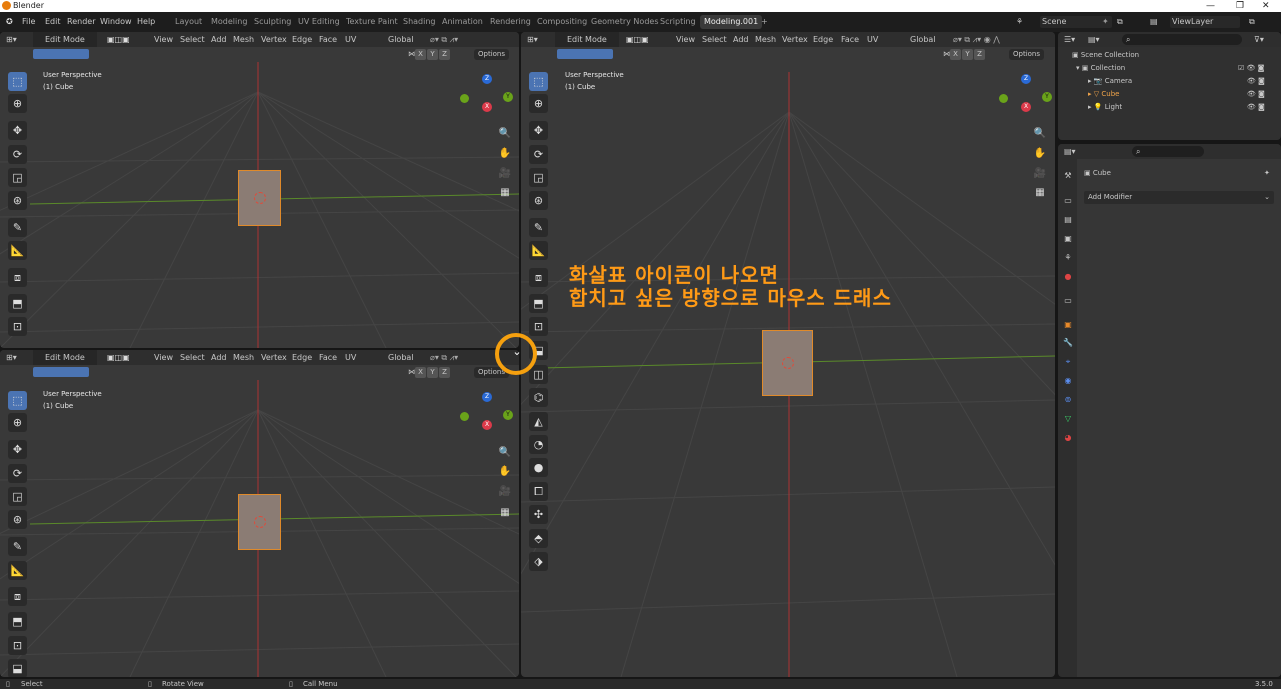  What do you see at coordinates (538, 444) in the screenshot?
I see `spin-tool: ◔` at bounding box center [538, 444].